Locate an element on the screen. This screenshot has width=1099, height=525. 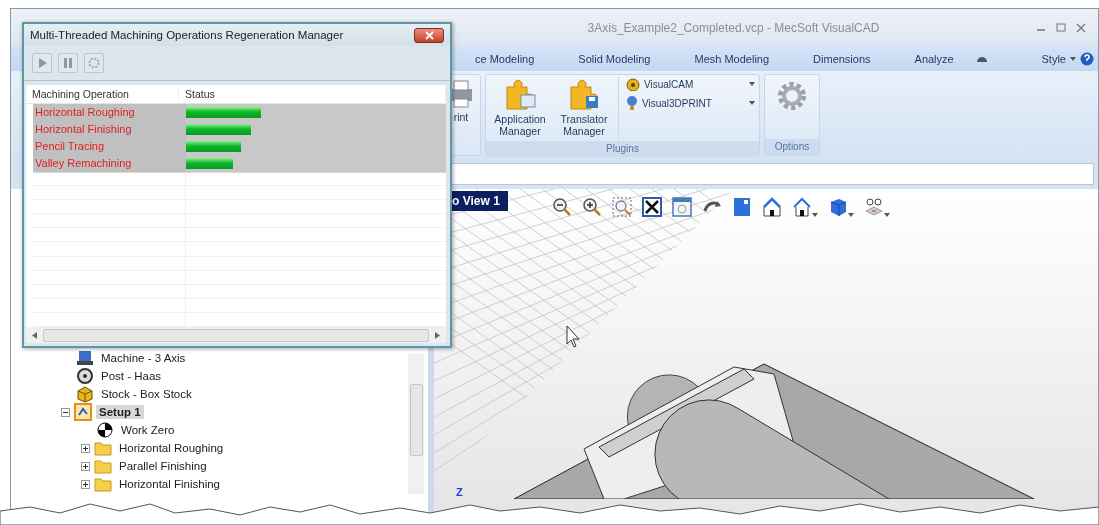
operation-cell: Pencil Tracing is located at coordinates (109, 147).